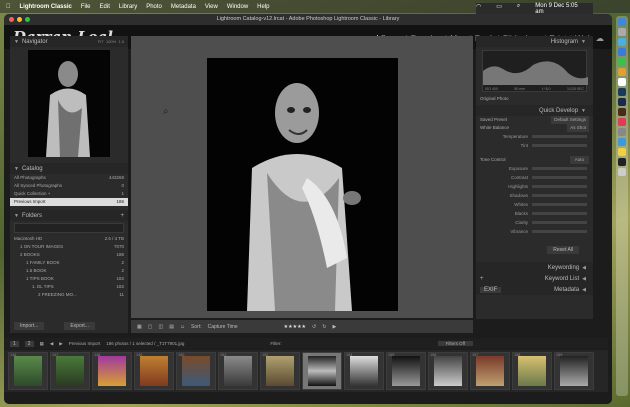 The width and height of the screenshot is (630, 407). What do you see at coordinates (534, 110) in the screenshot?
I see `quick-develop-header: Quick Develop ▼` at bounding box center [534, 110].